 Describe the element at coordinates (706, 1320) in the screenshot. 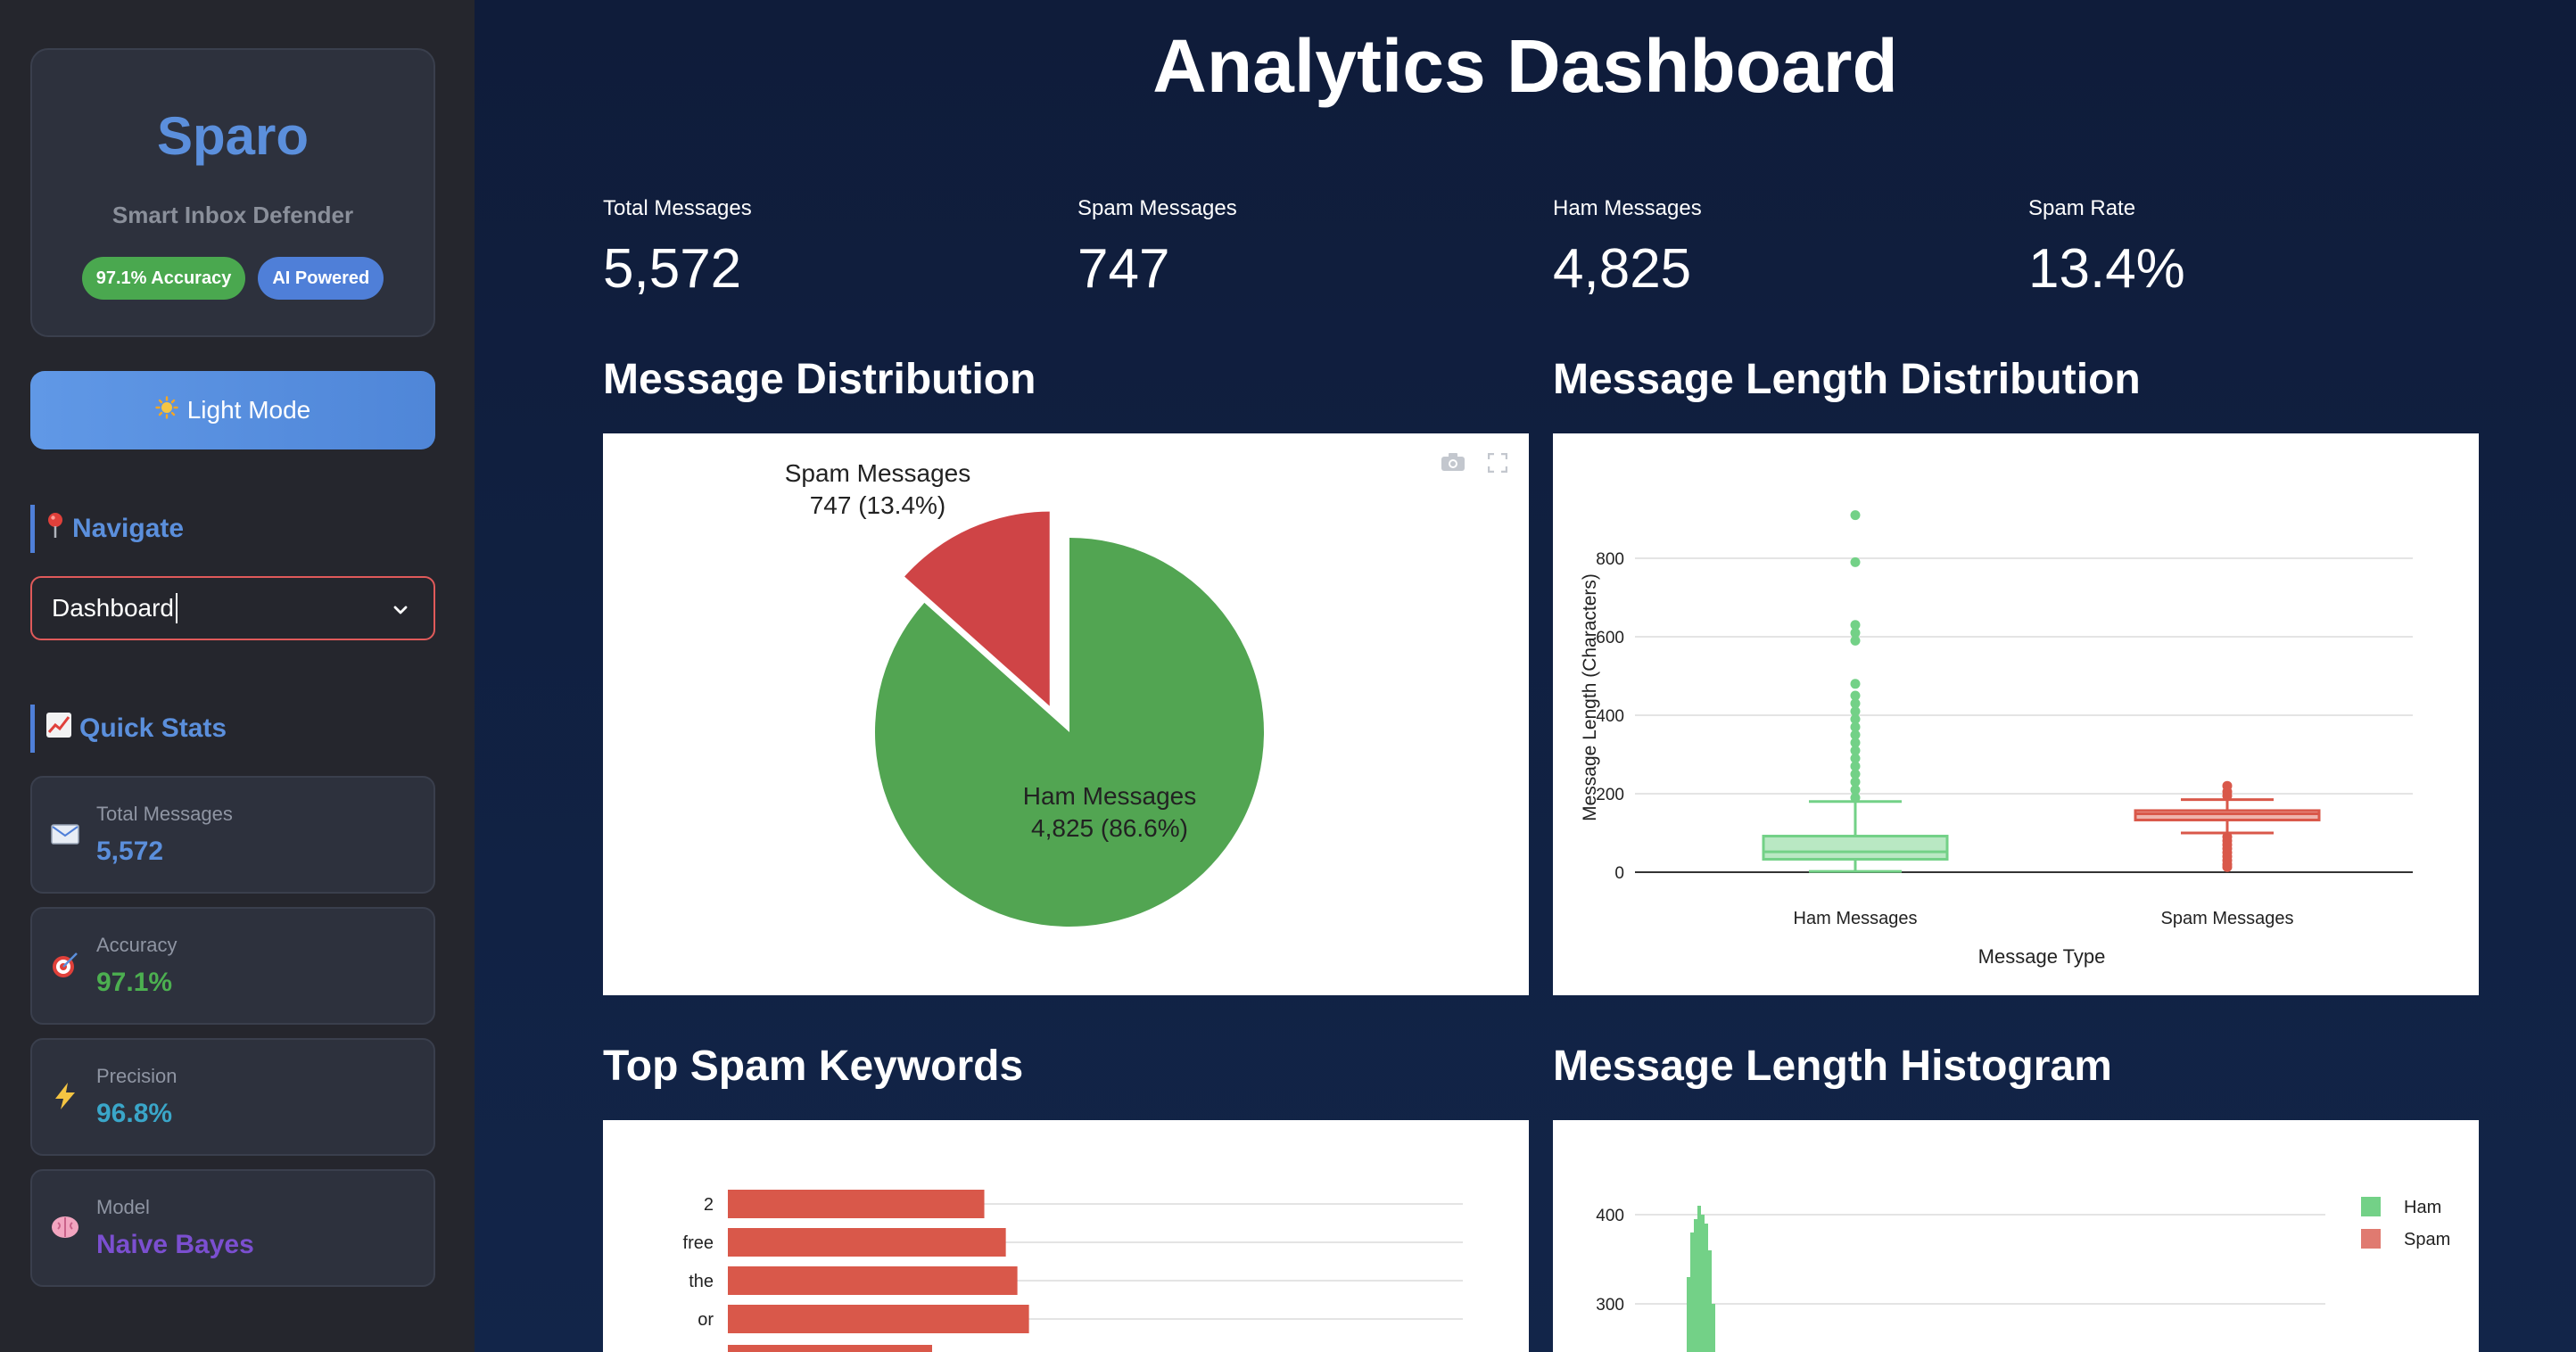

I see `keyword-label: or` at that location.